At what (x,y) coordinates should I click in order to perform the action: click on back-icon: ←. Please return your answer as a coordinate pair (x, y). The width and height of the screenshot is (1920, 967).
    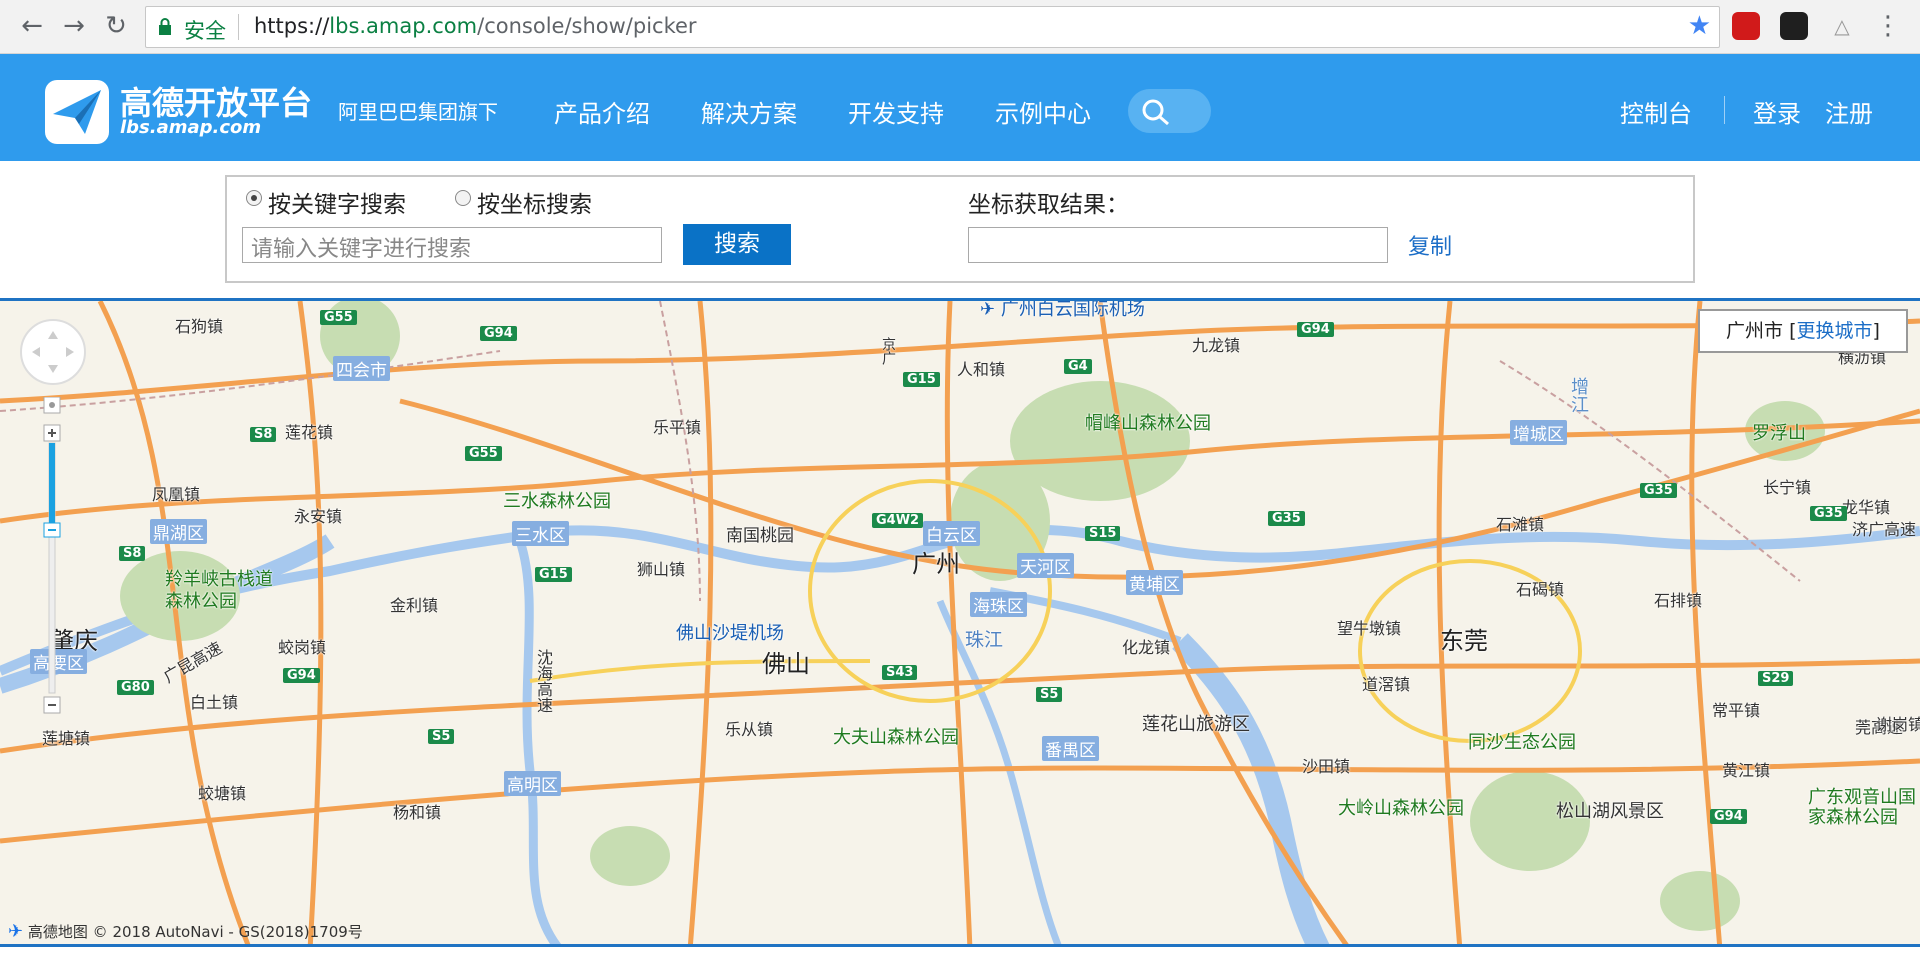
    Looking at the image, I should click on (32, 26).